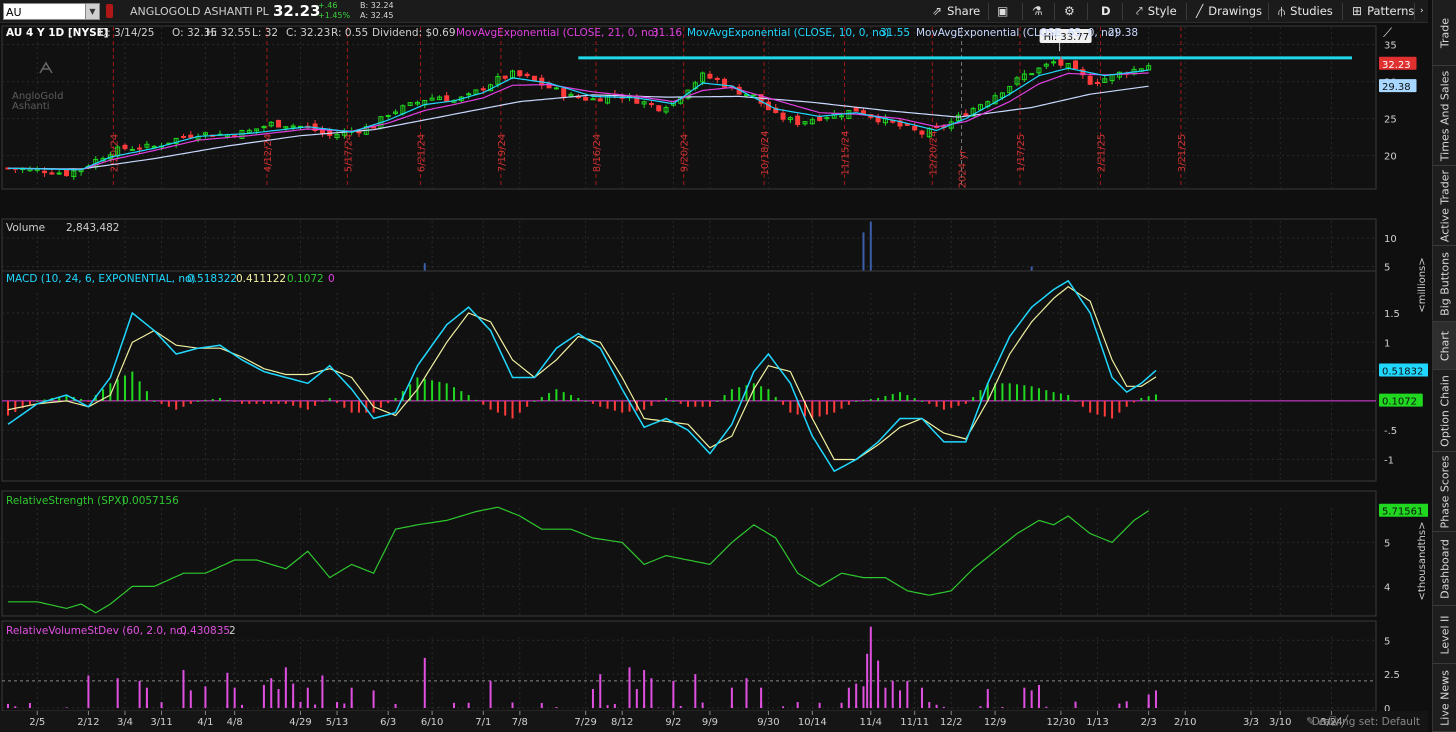 This screenshot has height=732, width=1456. Describe the element at coordinates (1444, 635) in the screenshot. I see `tab-level-ii: Level II` at that location.